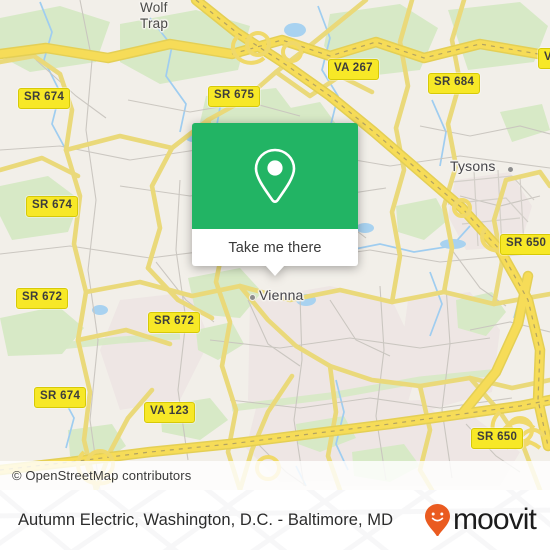 This screenshot has width=550, height=550. I want to click on popup-footer: Take me there, so click(275, 252).